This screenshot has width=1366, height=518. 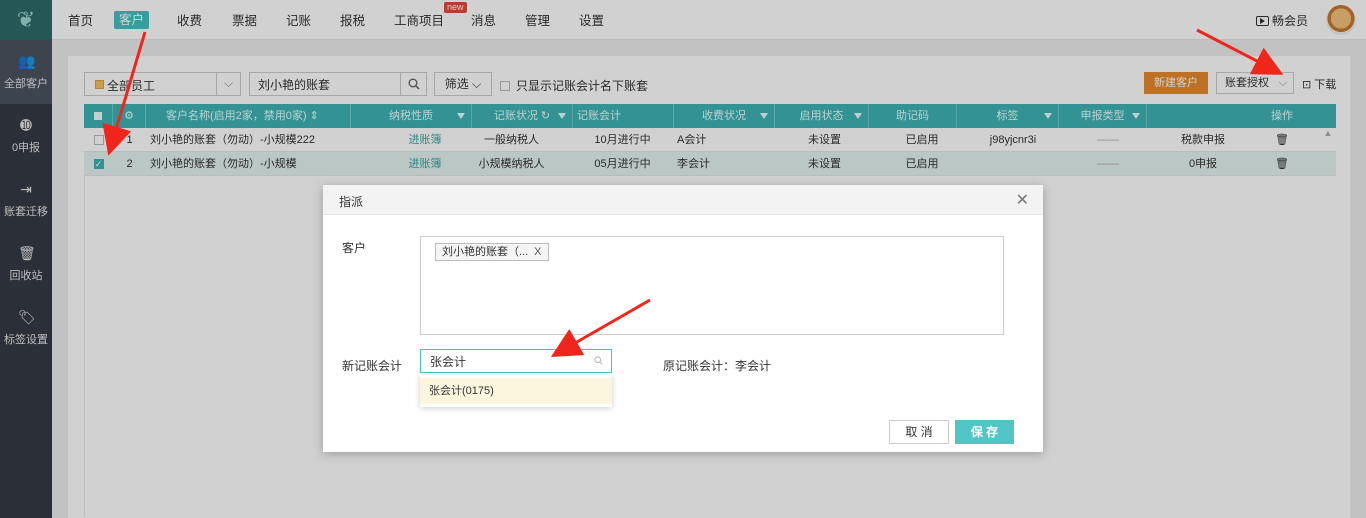 I want to click on dialog-title: 指派, so click(x=351, y=202).